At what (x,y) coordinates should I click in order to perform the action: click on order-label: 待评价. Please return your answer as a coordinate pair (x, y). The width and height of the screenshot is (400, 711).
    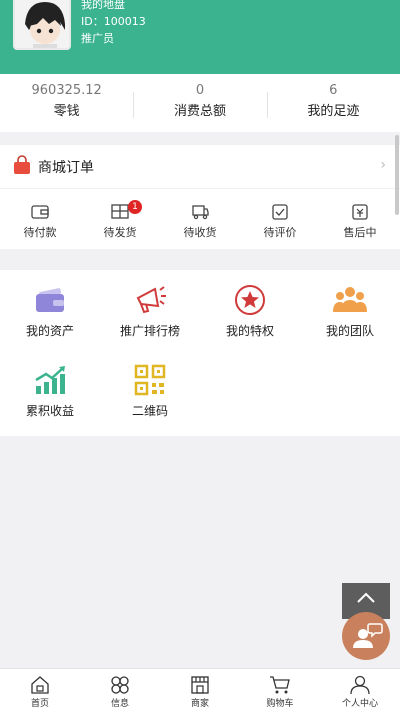
    Looking at the image, I should click on (280, 232).